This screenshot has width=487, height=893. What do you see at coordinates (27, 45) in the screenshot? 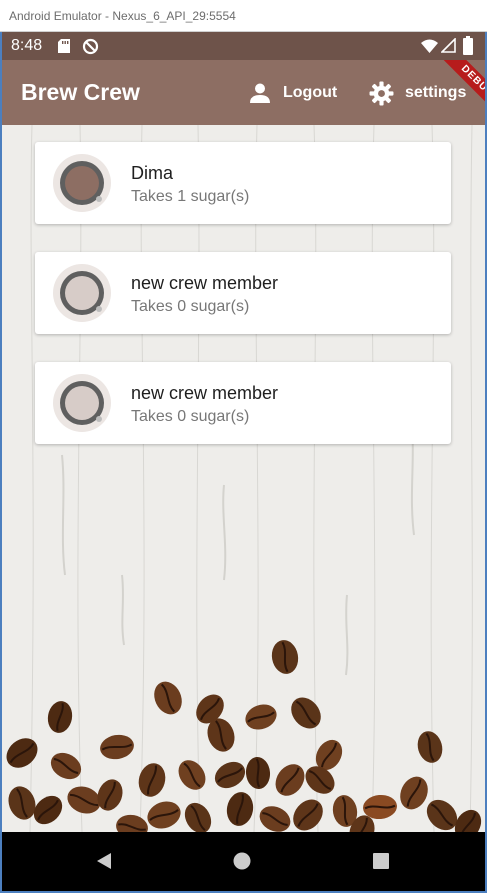
I see `status-time: 8:48` at bounding box center [27, 45].